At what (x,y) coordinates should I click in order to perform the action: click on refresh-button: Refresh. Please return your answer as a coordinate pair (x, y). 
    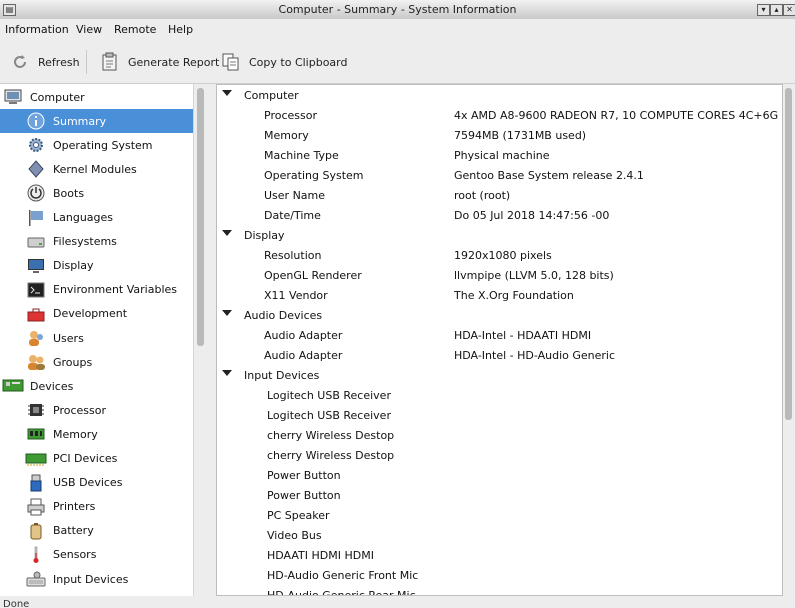
    Looking at the image, I should click on (45, 62).